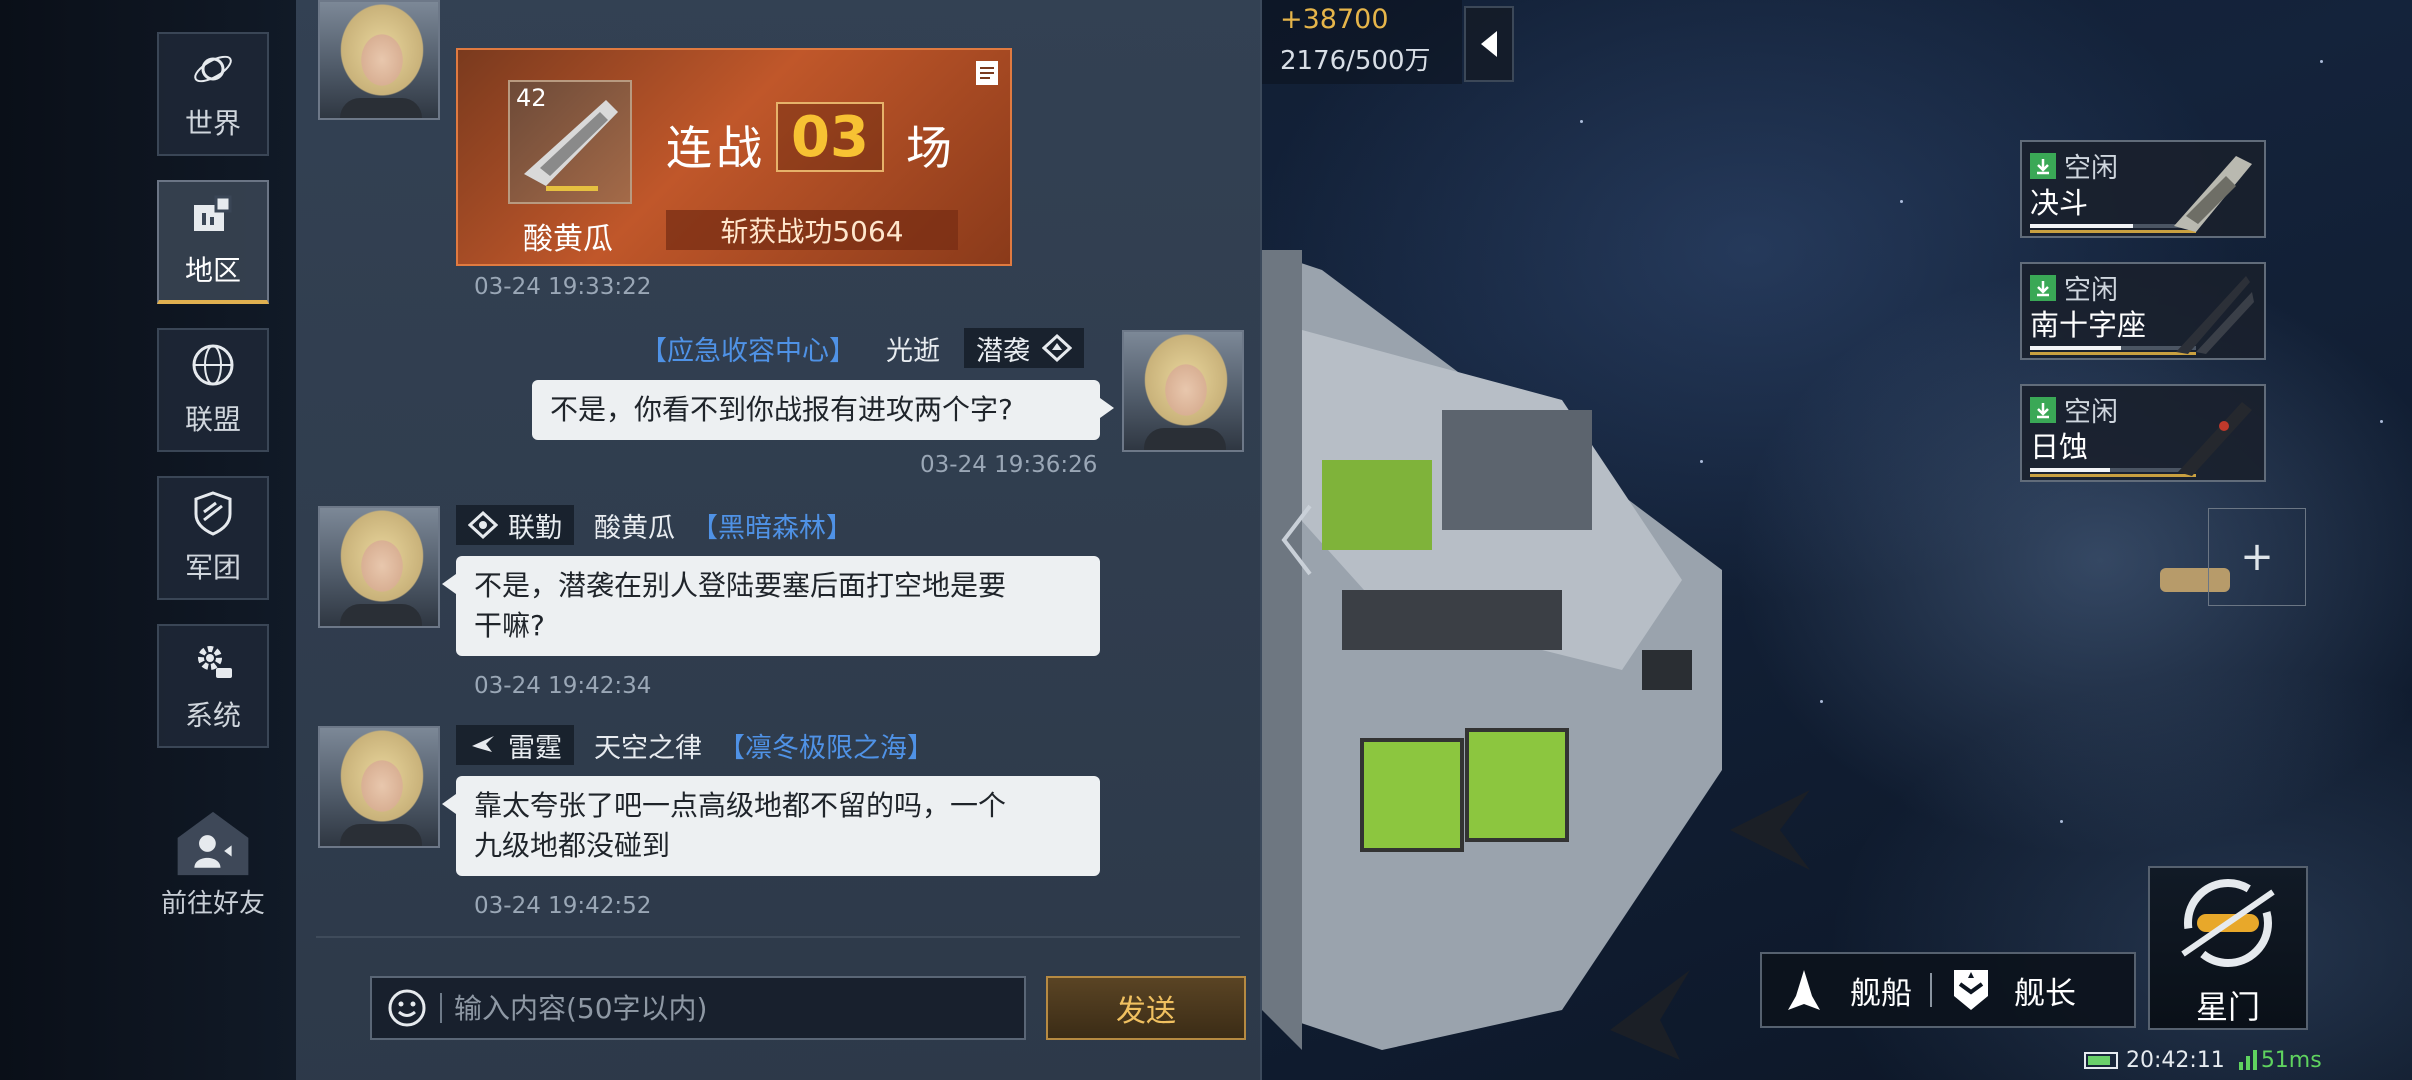 This screenshot has width=2412, height=1080. Describe the element at coordinates (213, 538) in the screenshot. I see `nav-legion-button: 军团` at that location.